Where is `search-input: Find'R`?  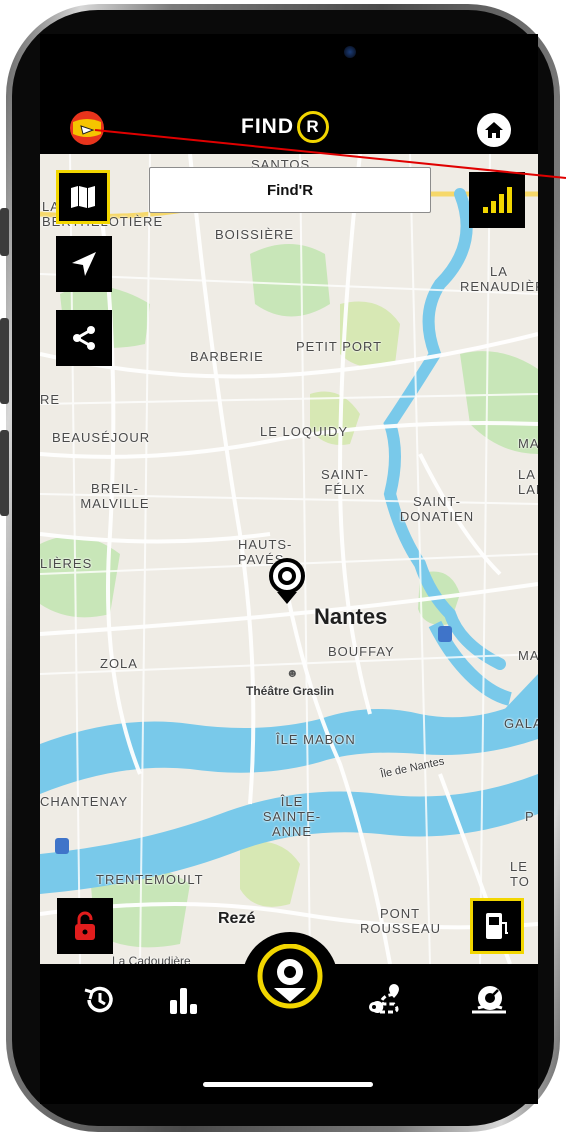 search-input: Find'R is located at coordinates (290, 190).